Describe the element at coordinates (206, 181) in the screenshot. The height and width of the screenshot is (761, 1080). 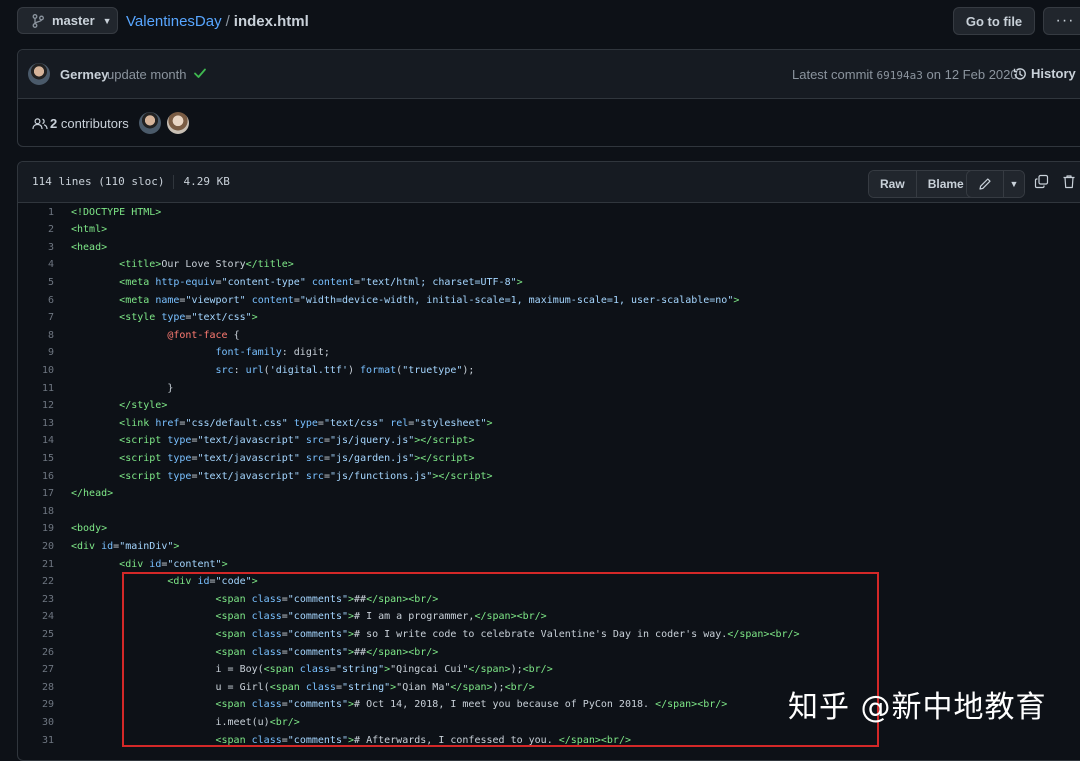
I see `file-size: 4.29 KB` at that location.